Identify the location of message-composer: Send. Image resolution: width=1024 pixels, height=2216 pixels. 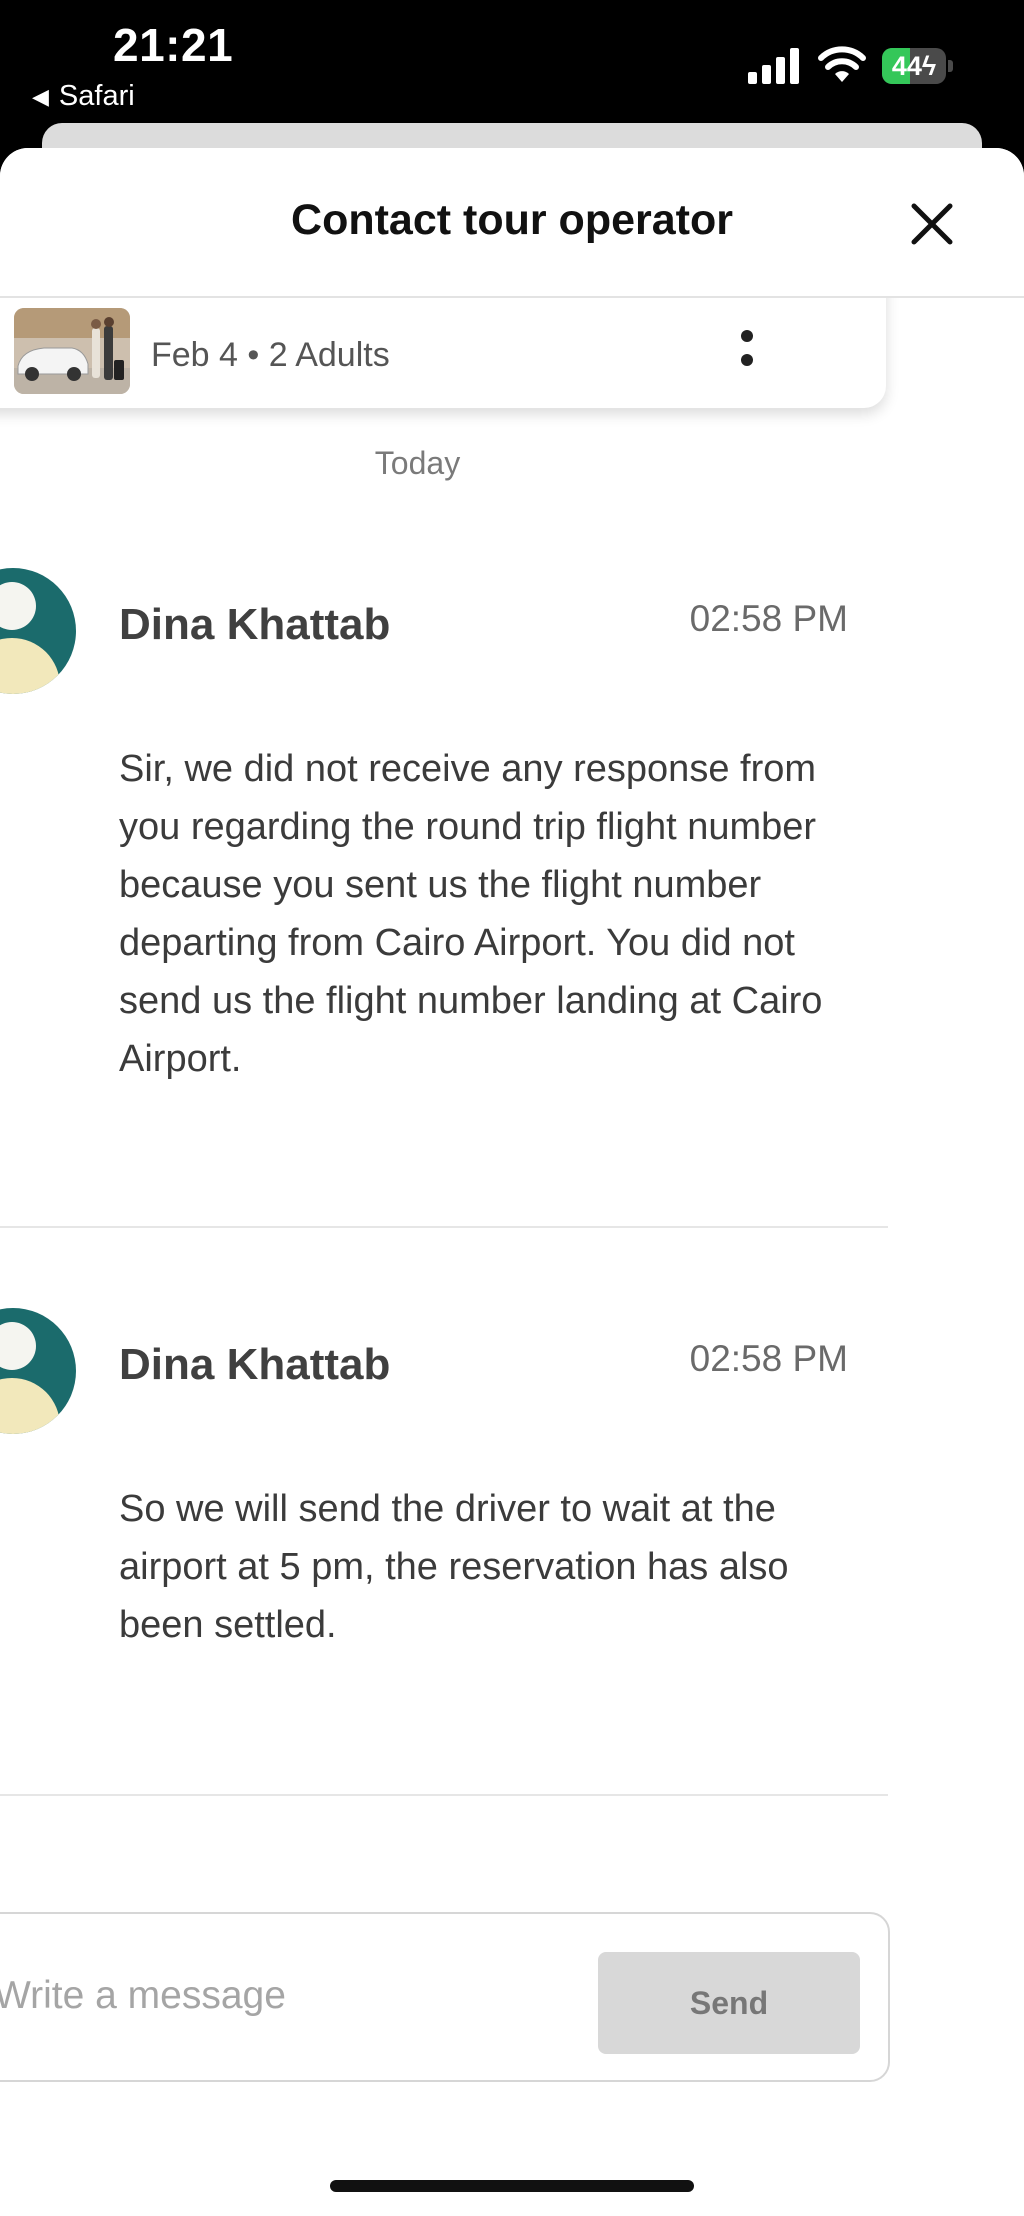
(445, 1997).